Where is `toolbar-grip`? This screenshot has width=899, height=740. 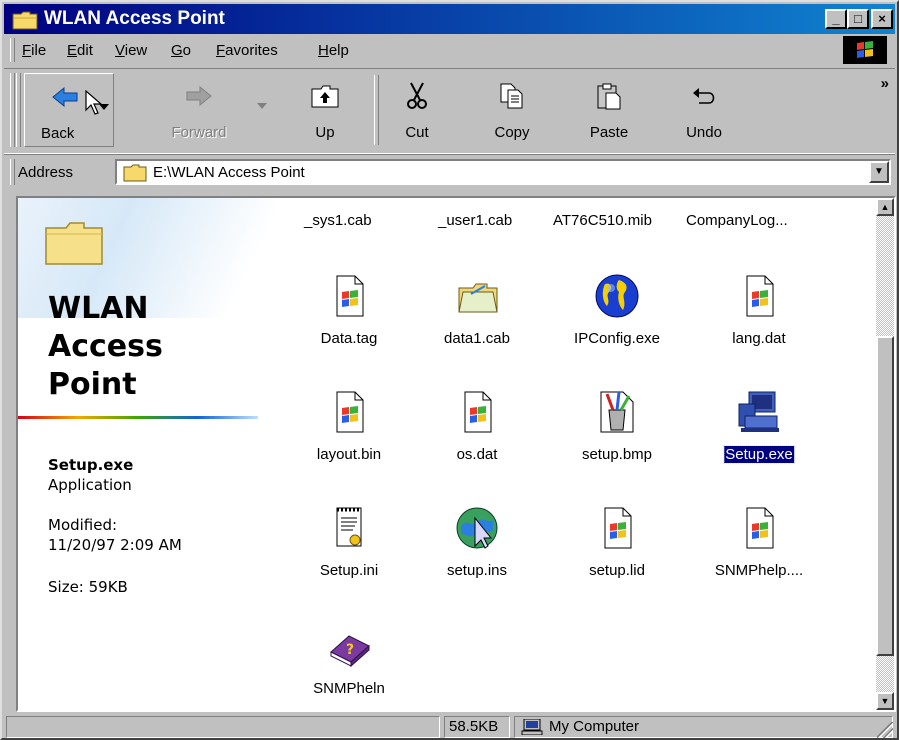 toolbar-grip is located at coordinates (12, 110).